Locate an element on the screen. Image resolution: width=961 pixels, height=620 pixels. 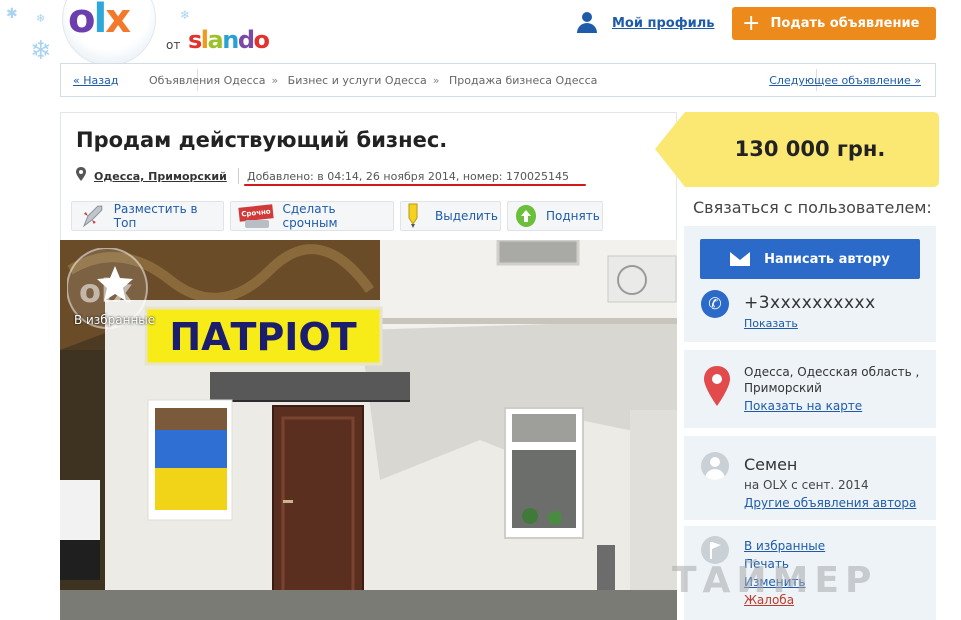
plus-icon: + is located at coordinates (751, 23).